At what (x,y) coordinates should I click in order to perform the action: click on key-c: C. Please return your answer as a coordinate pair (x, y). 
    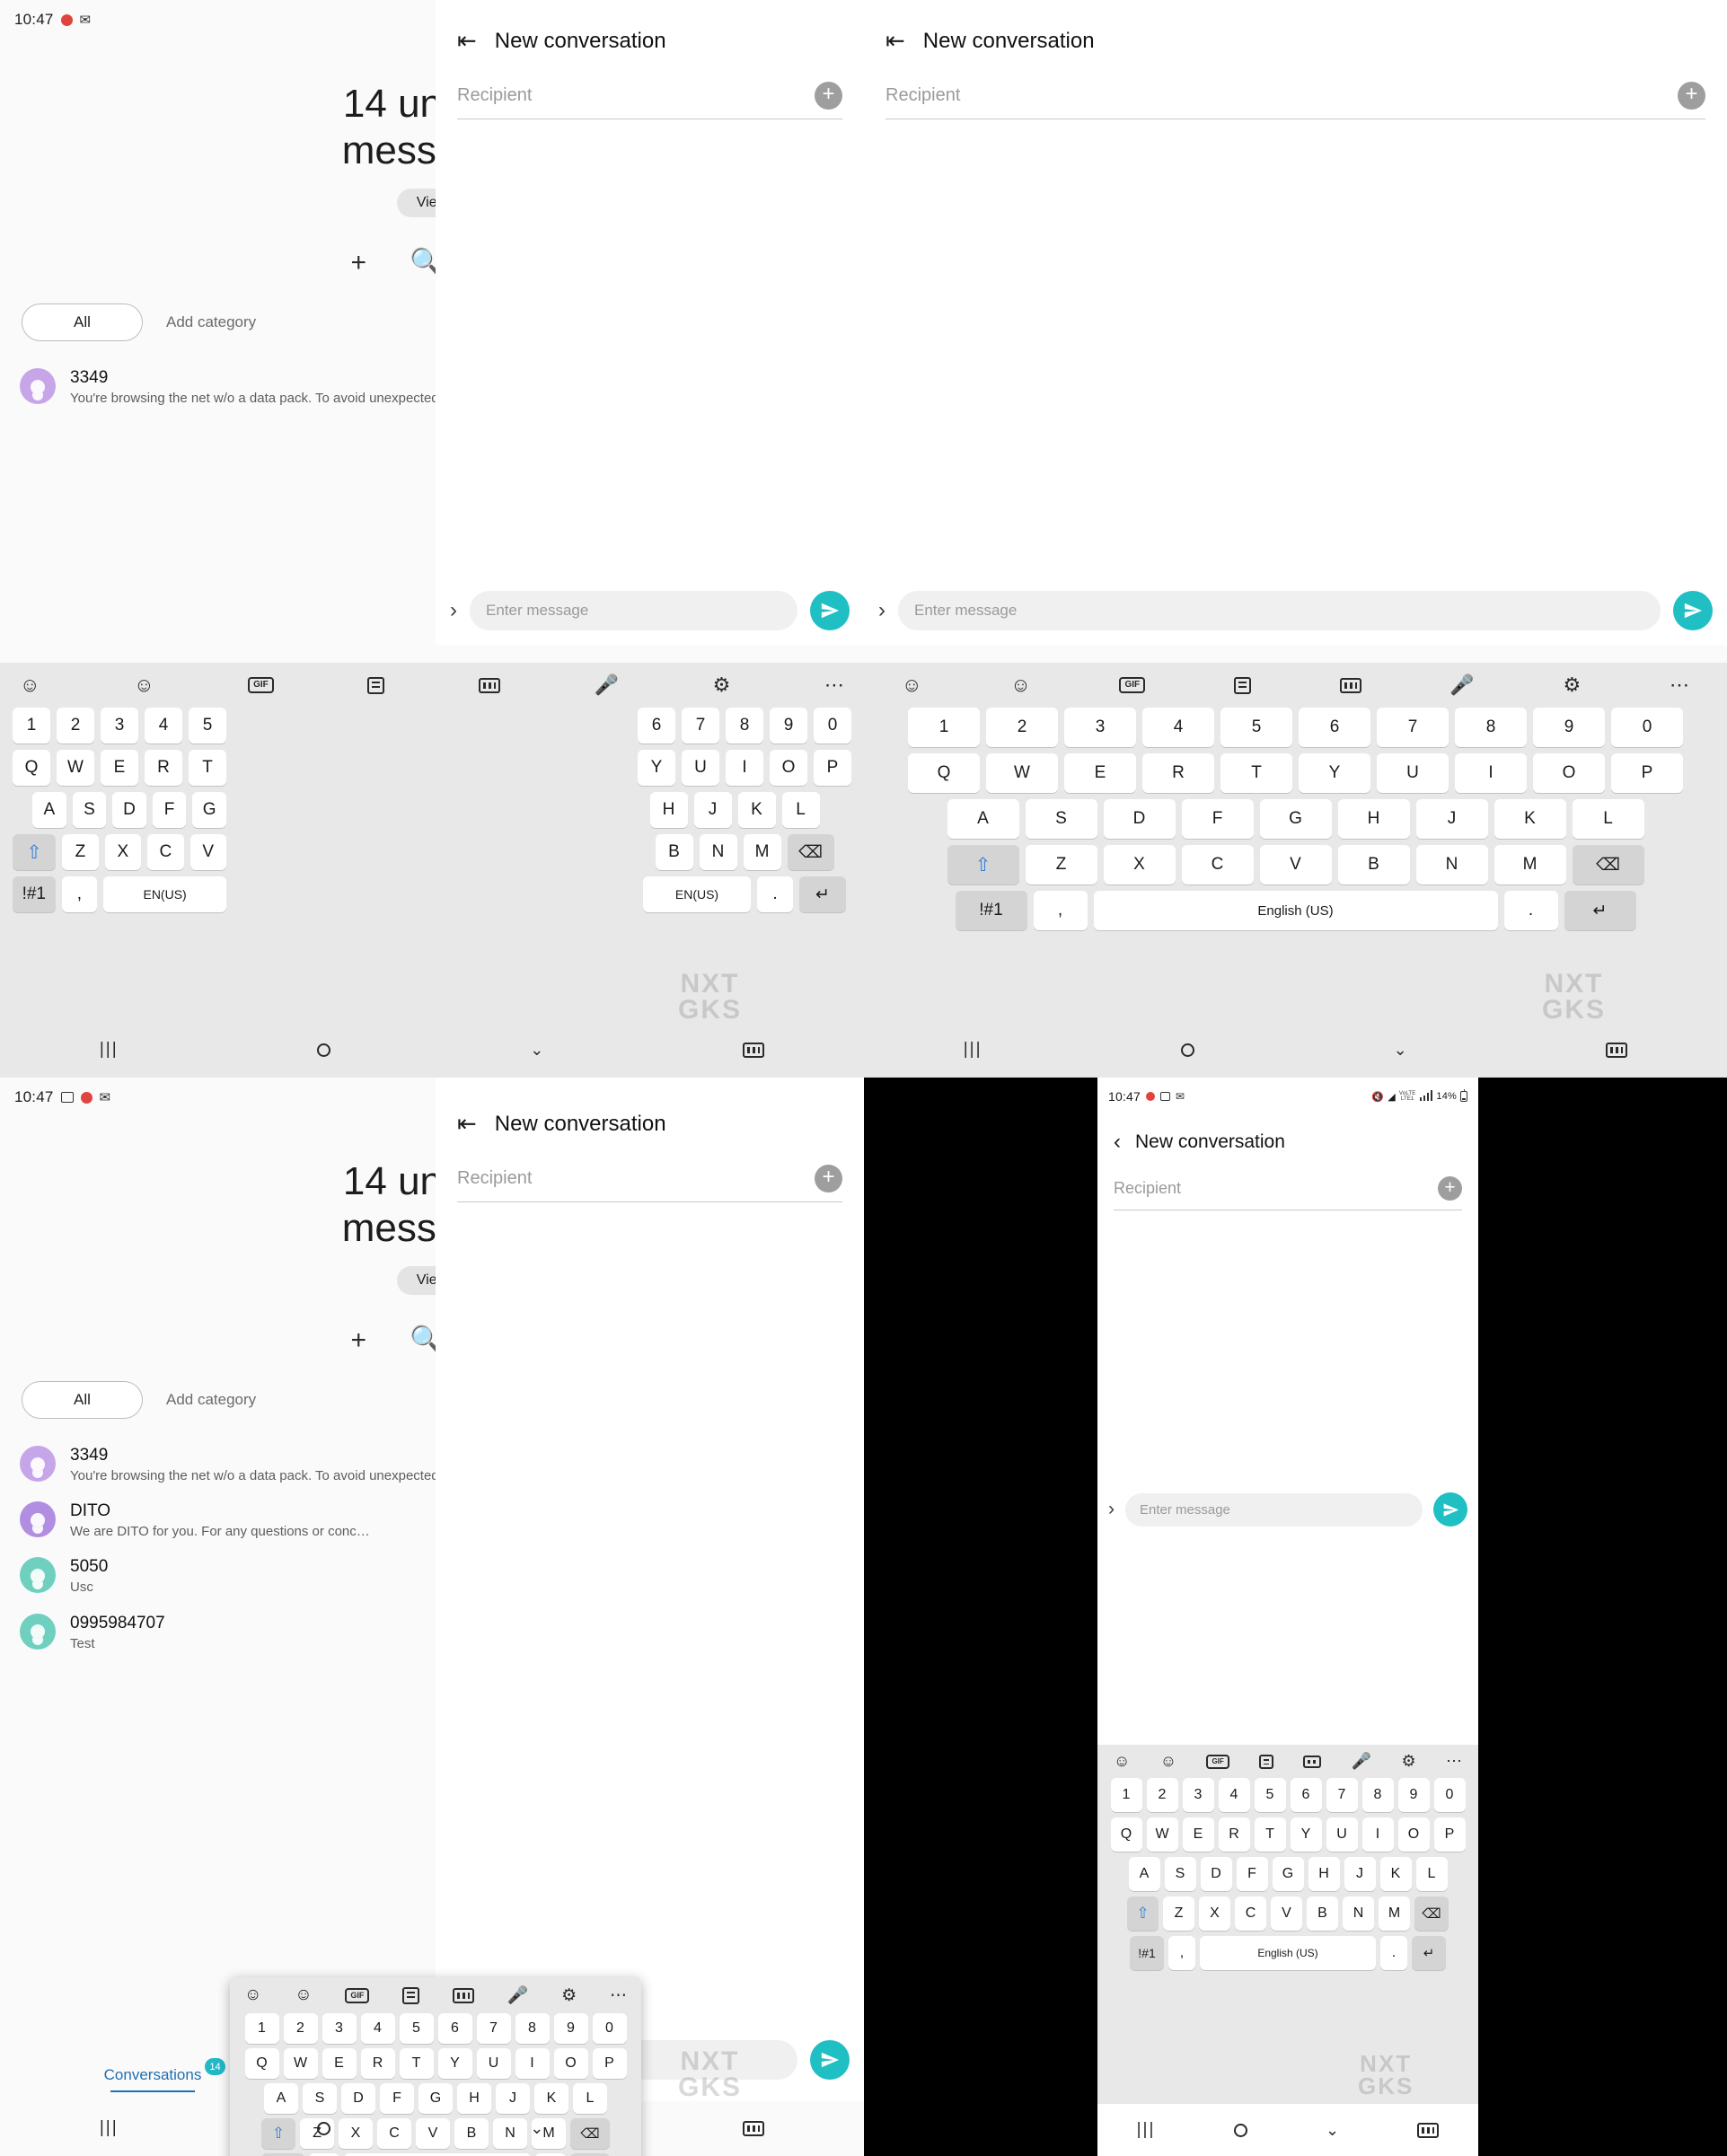
    Looking at the image, I should click on (165, 852).